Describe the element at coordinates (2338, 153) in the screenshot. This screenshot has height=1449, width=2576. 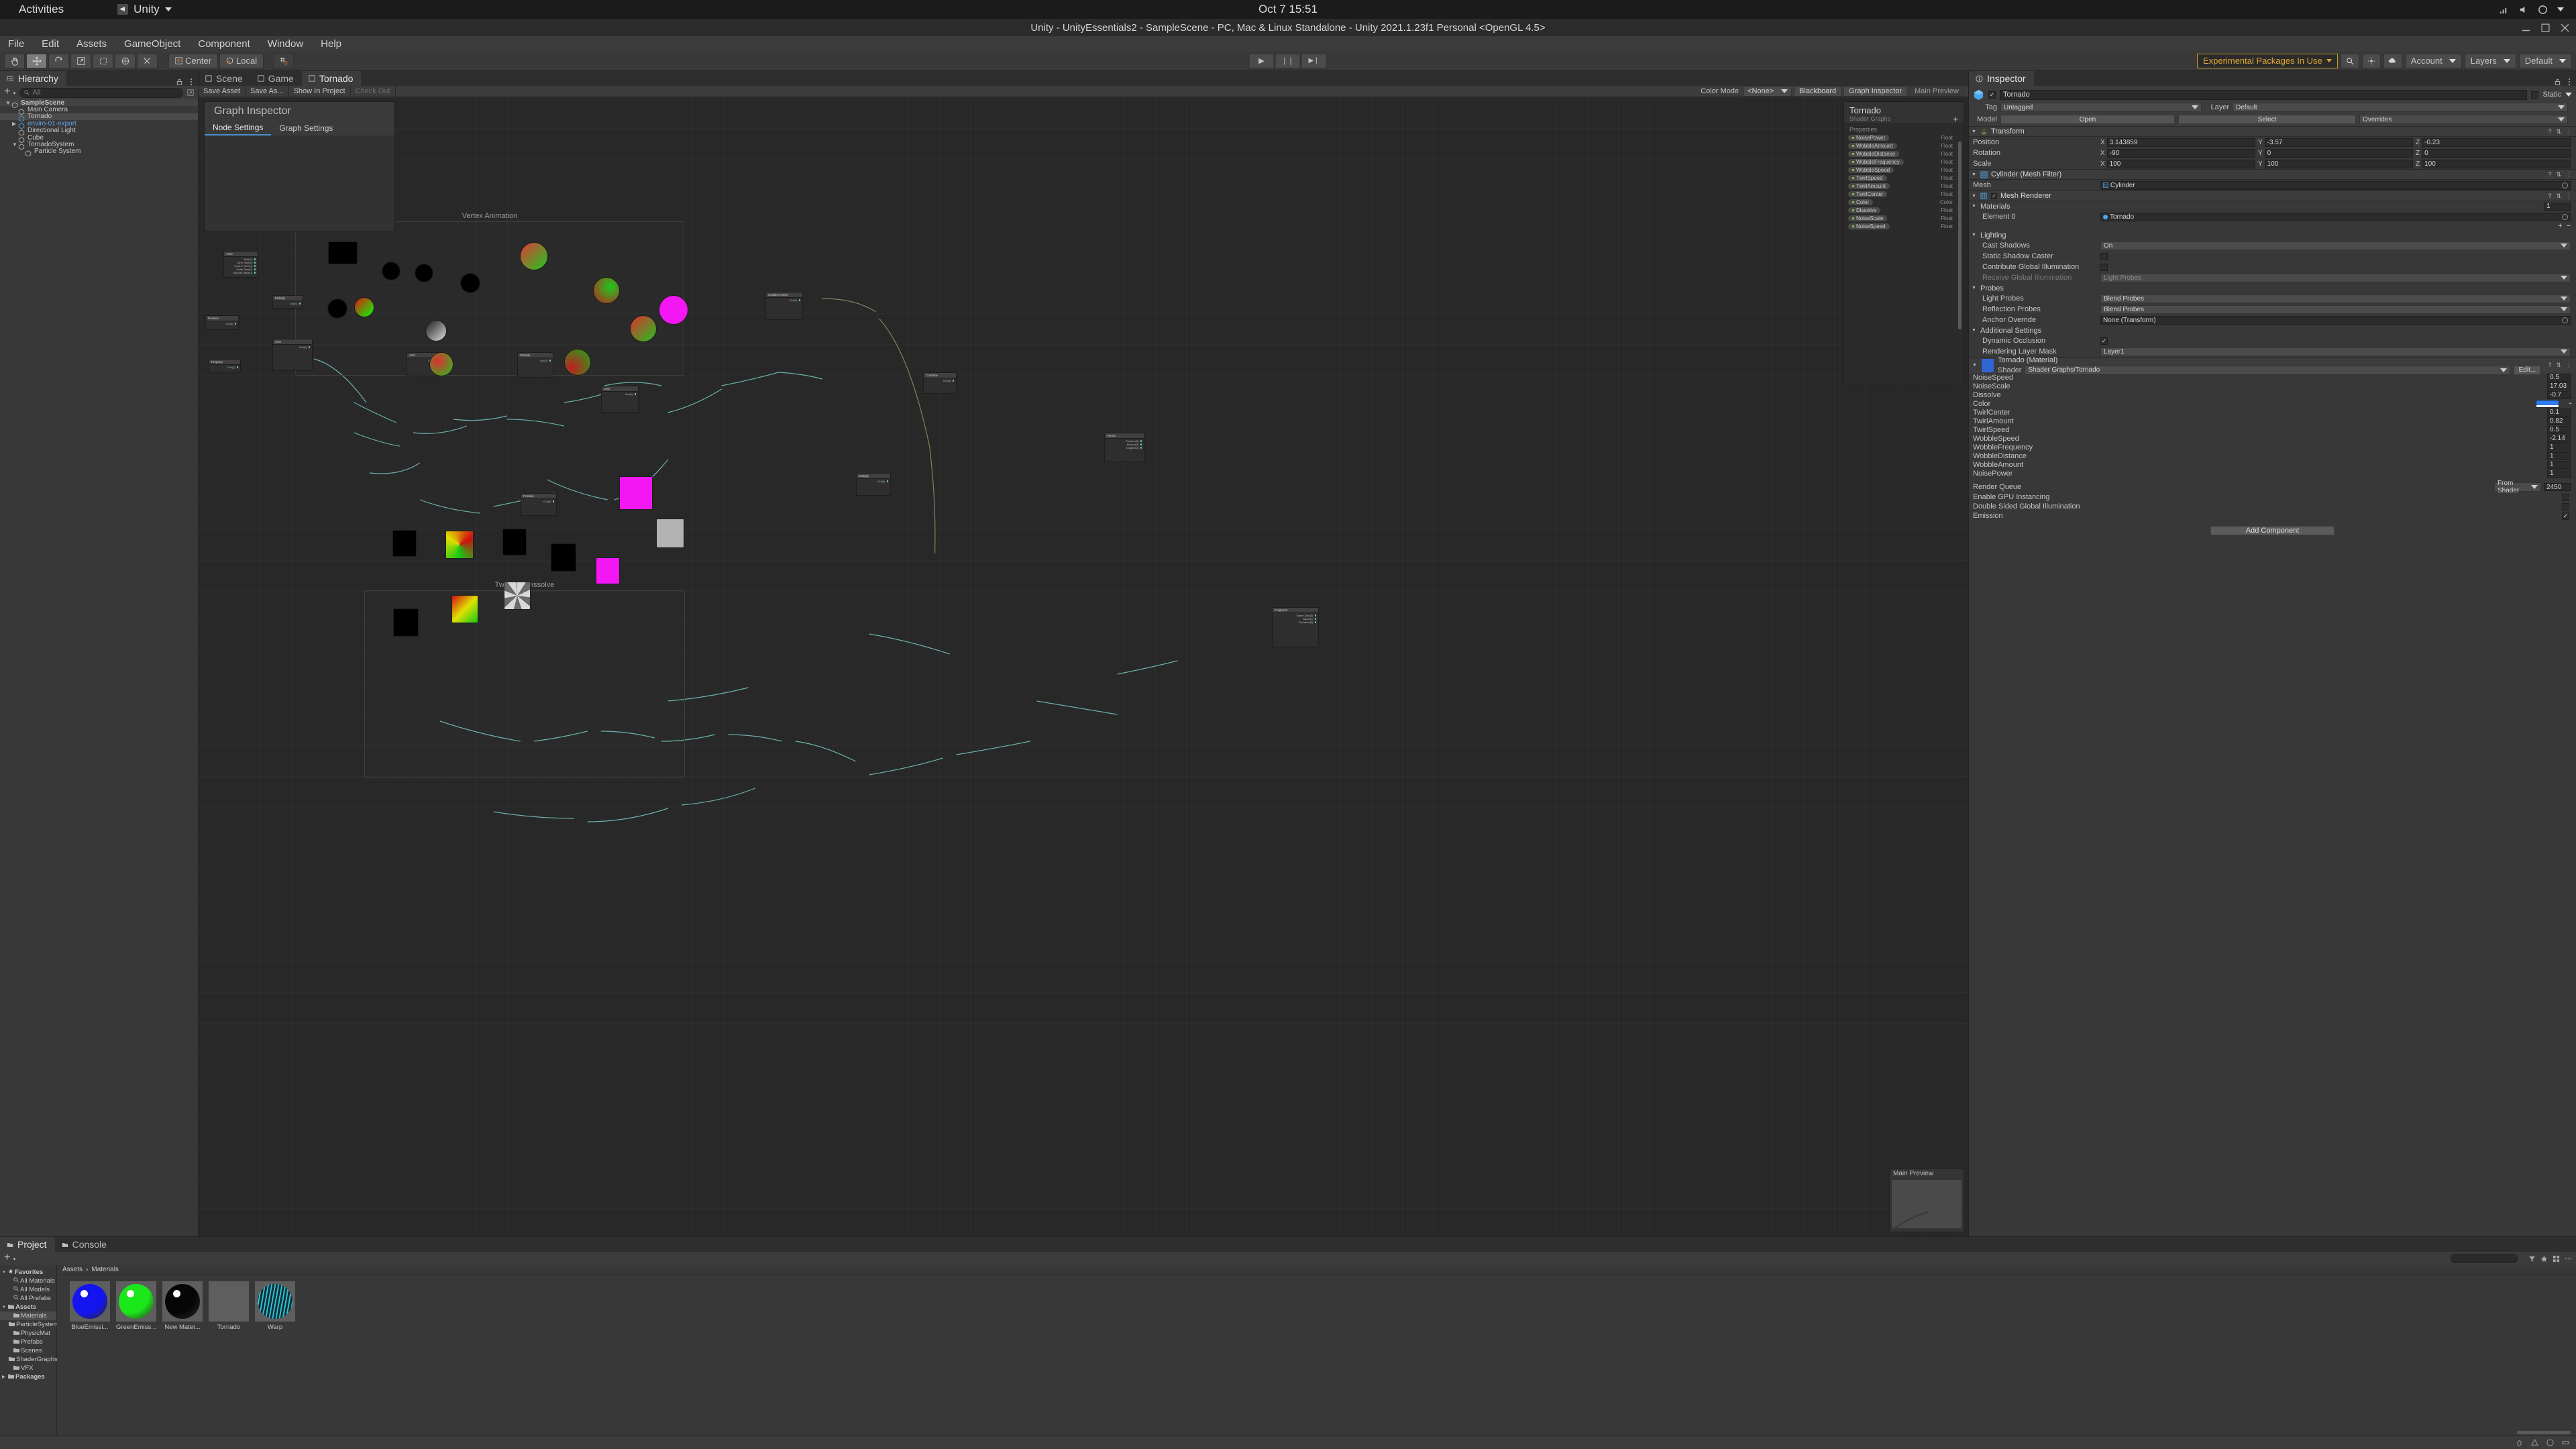
I see `rotation-y-input: 0` at that location.